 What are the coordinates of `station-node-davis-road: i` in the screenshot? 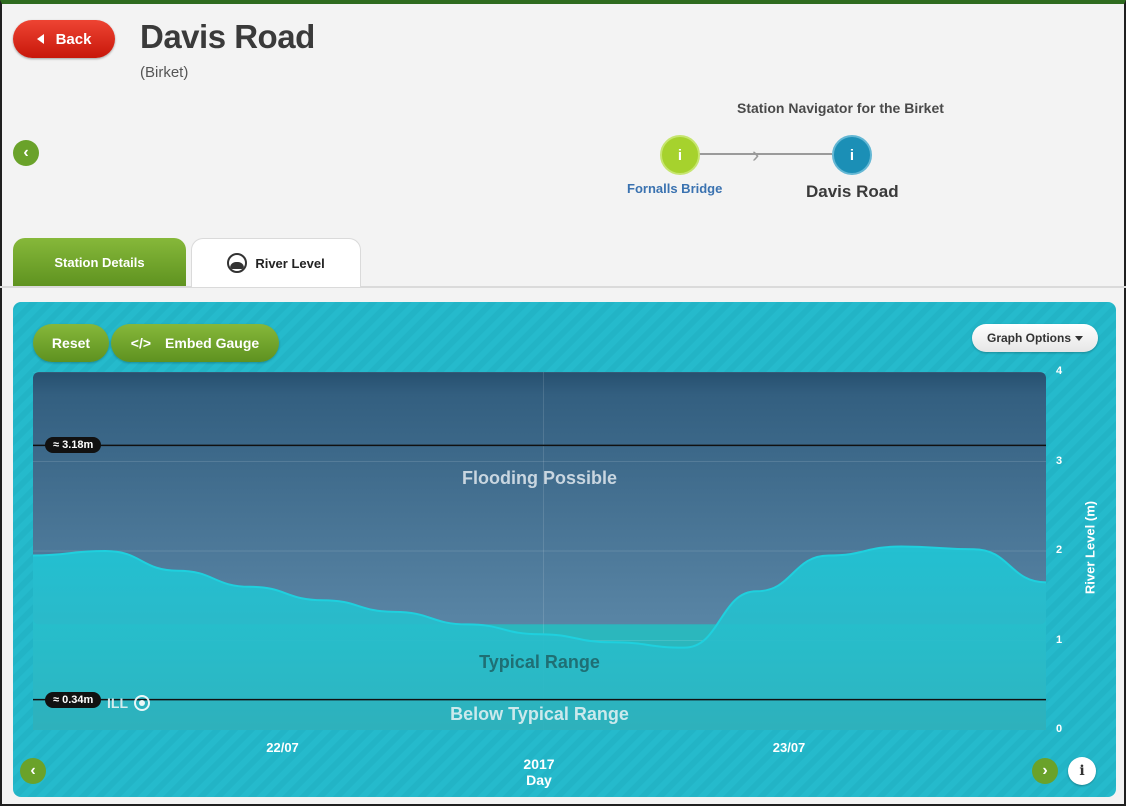 It's located at (852, 155).